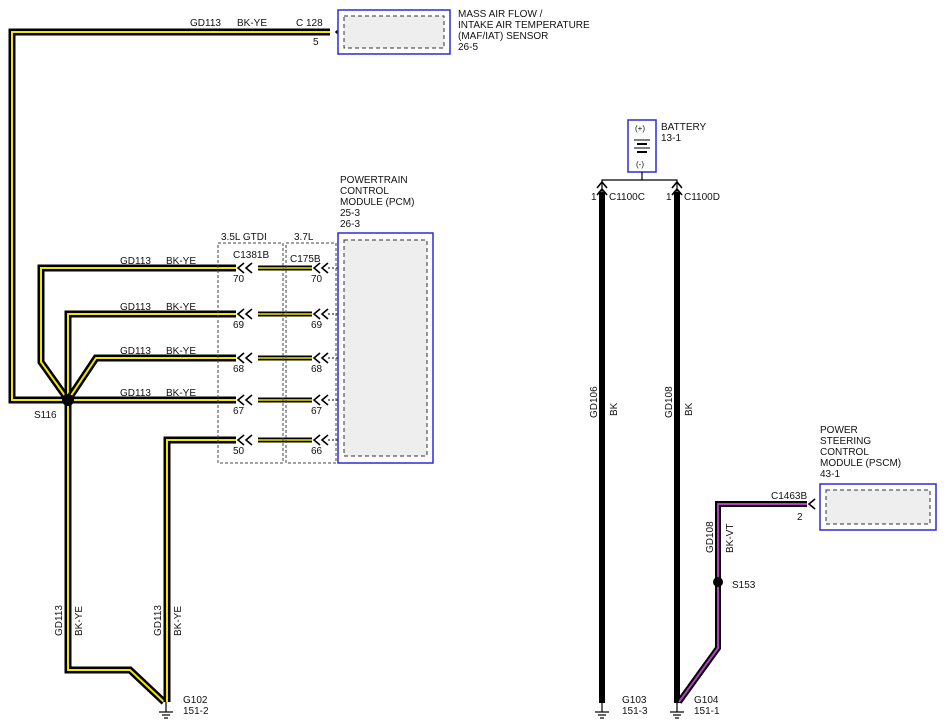 Image resolution: width=945 pixels, height=725 pixels. What do you see at coordinates (689, 409) in the screenshot?
I see `color-label-bk-gd108: BK` at bounding box center [689, 409].